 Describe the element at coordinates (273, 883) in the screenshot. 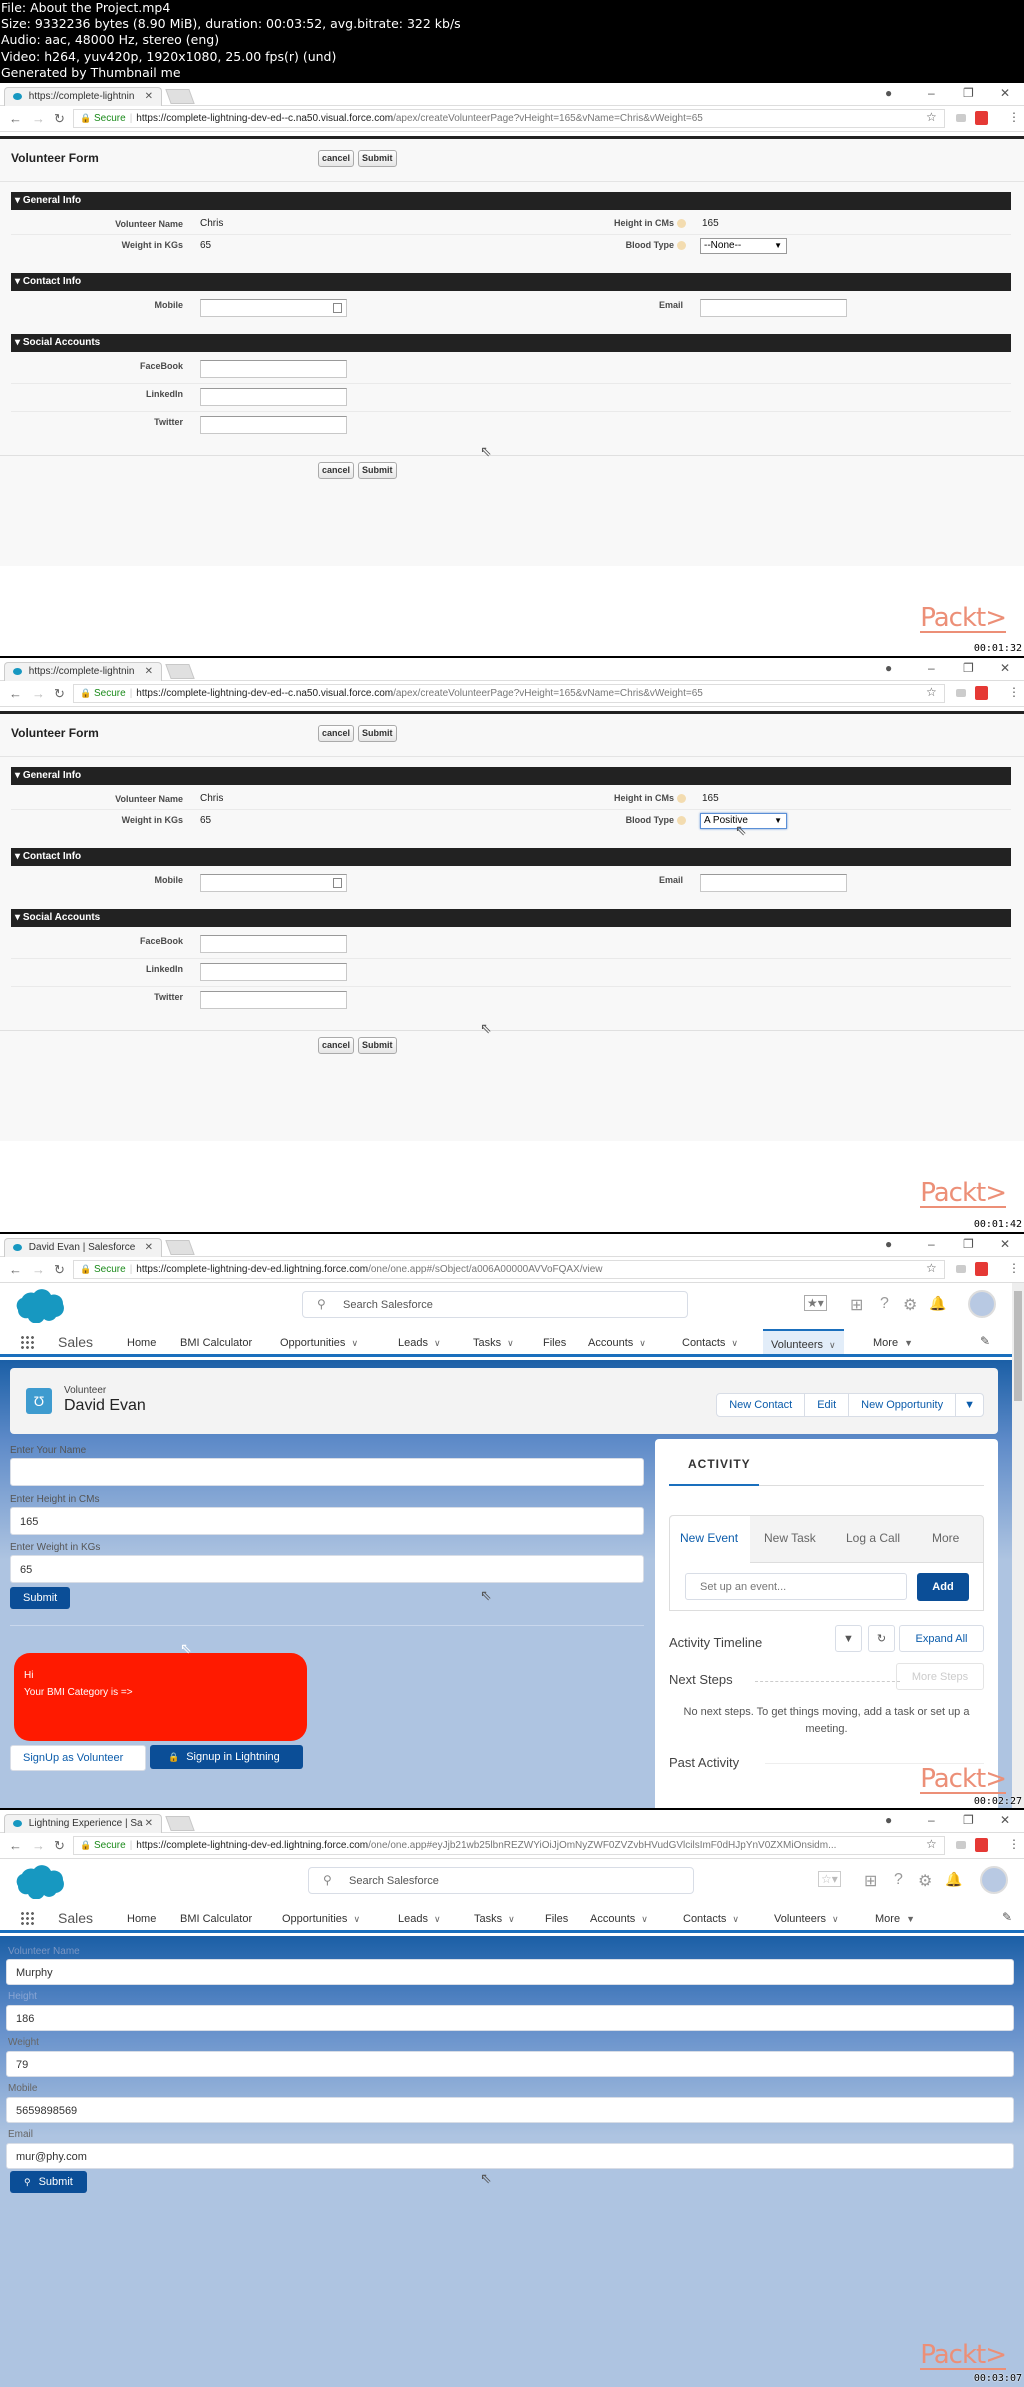

I see `mobile-input` at that location.